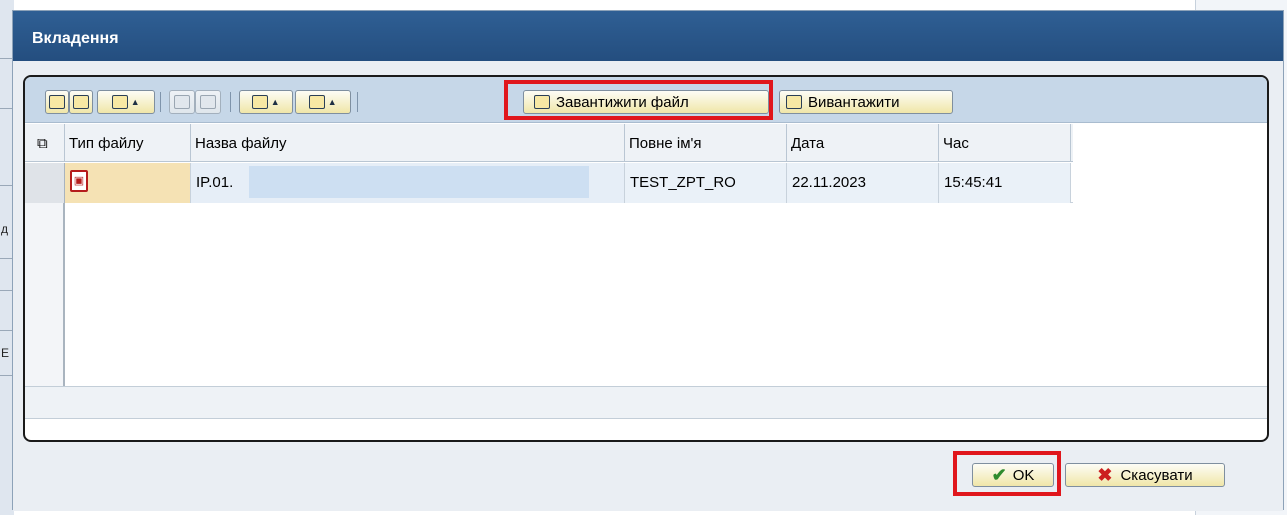 The height and width of the screenshot is (515, 1287). I want to click on filter-button: ▲, so click(126, 102).